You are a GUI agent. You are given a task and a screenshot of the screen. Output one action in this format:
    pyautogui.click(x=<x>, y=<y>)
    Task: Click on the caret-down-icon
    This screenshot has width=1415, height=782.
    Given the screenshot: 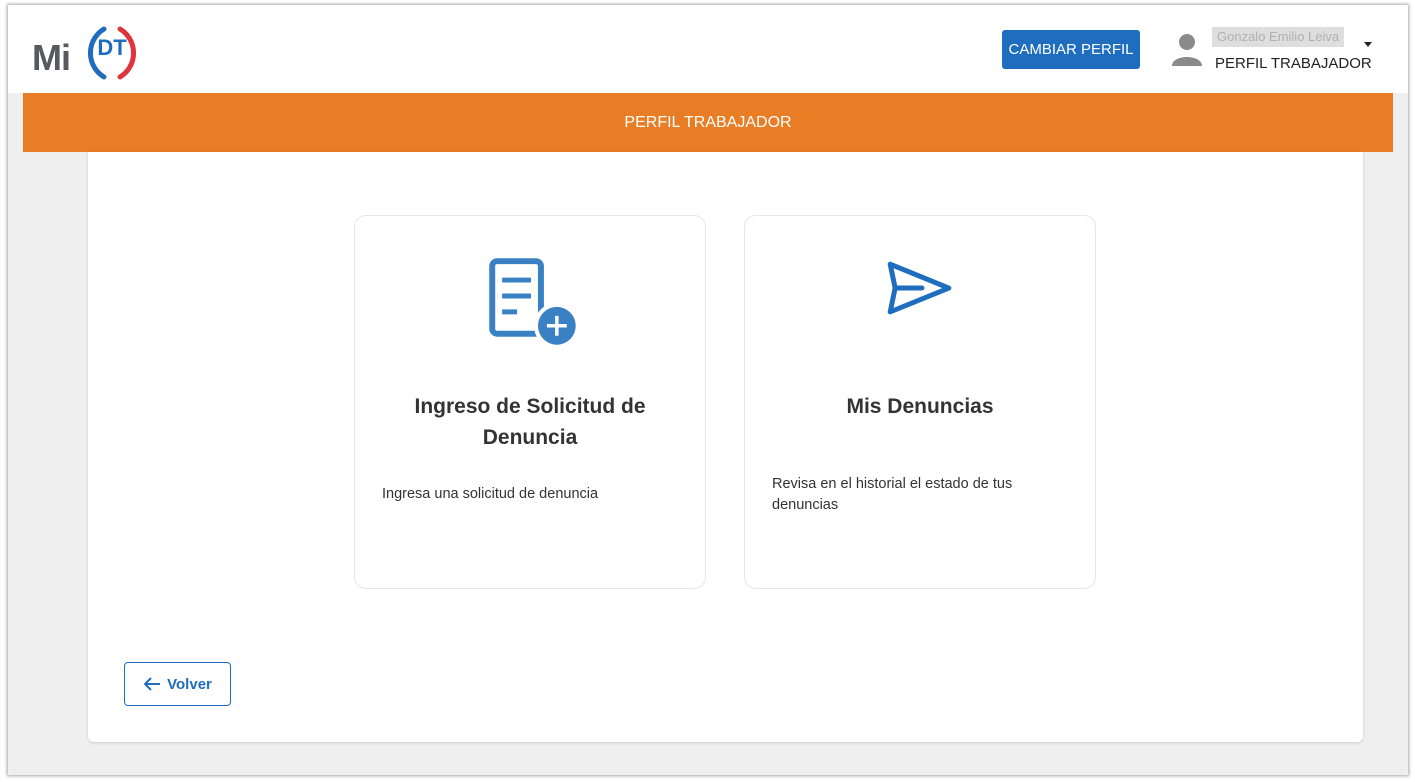 What is the action you would take?
    pyautogui.click(x=1368, y=44)
    